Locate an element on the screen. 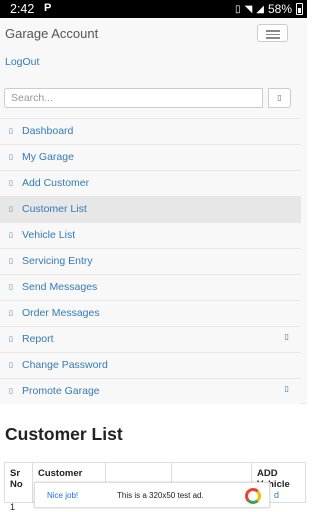  sidebar-item-label: Add Customer is located at coordinates (56, 183).